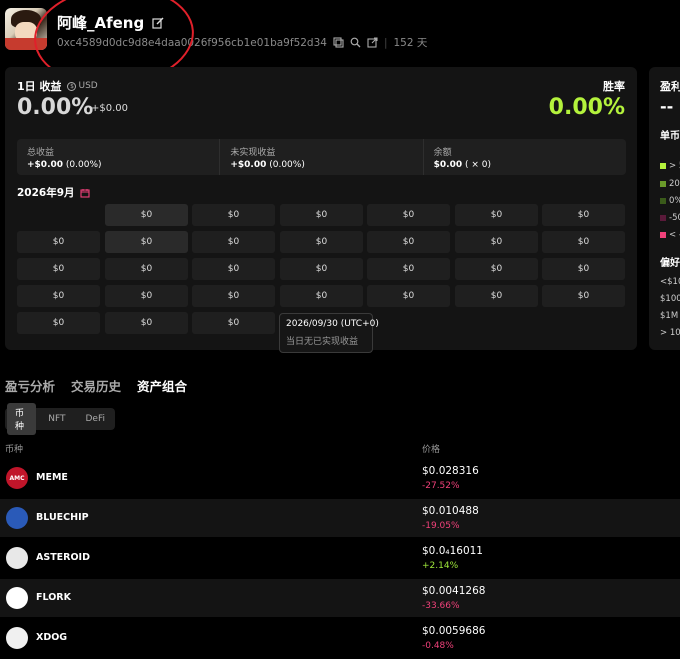  I want to click on tab-pnl-analysis: 盈亏分析, so click(30, 385).